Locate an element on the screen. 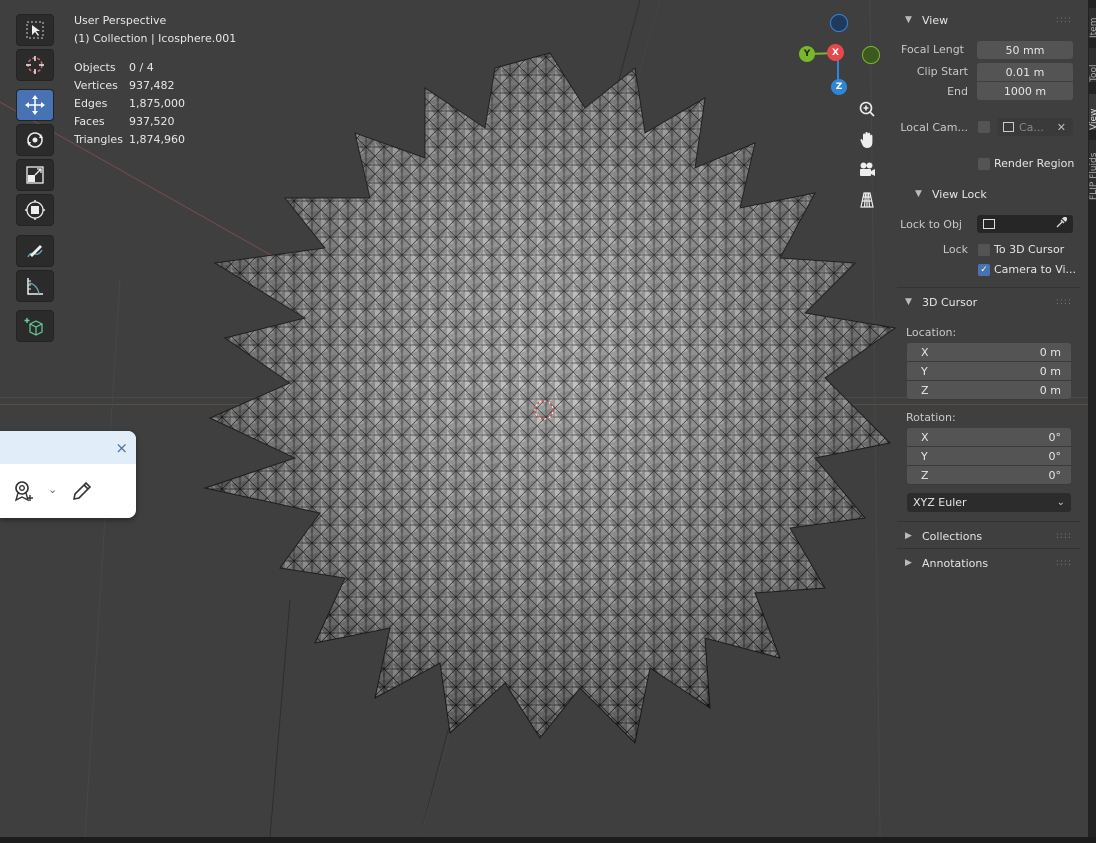 This screenshot has width=1096, height=843. local-camera-checkbox is located at coordinates (984, 127).